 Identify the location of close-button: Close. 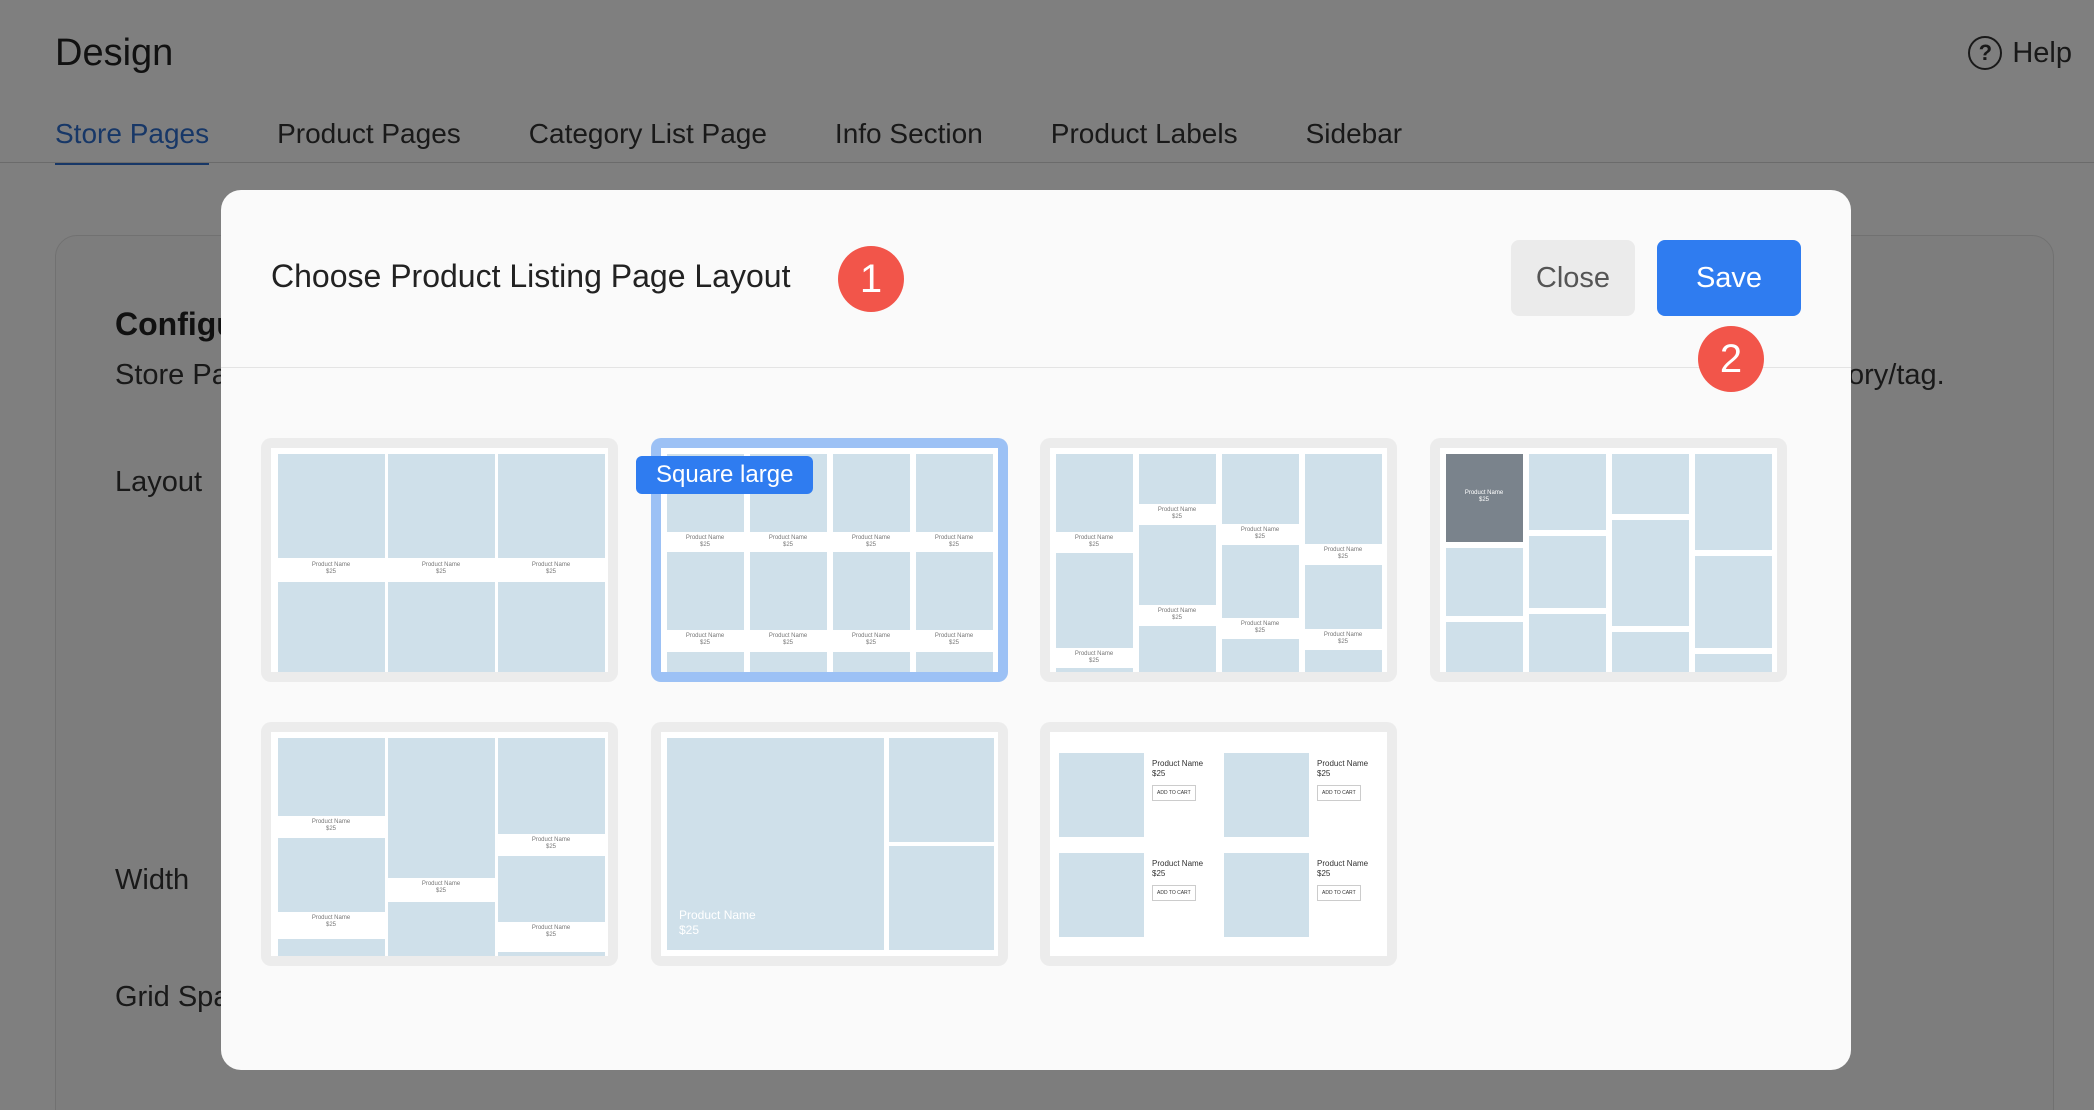
(1573, 278).